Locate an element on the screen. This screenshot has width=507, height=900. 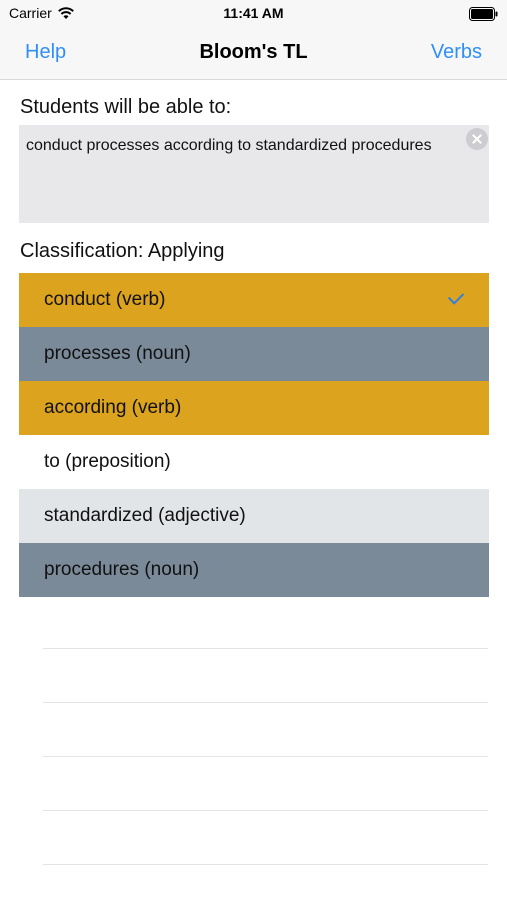
objective-text-field is located at coordinates (254, 174).